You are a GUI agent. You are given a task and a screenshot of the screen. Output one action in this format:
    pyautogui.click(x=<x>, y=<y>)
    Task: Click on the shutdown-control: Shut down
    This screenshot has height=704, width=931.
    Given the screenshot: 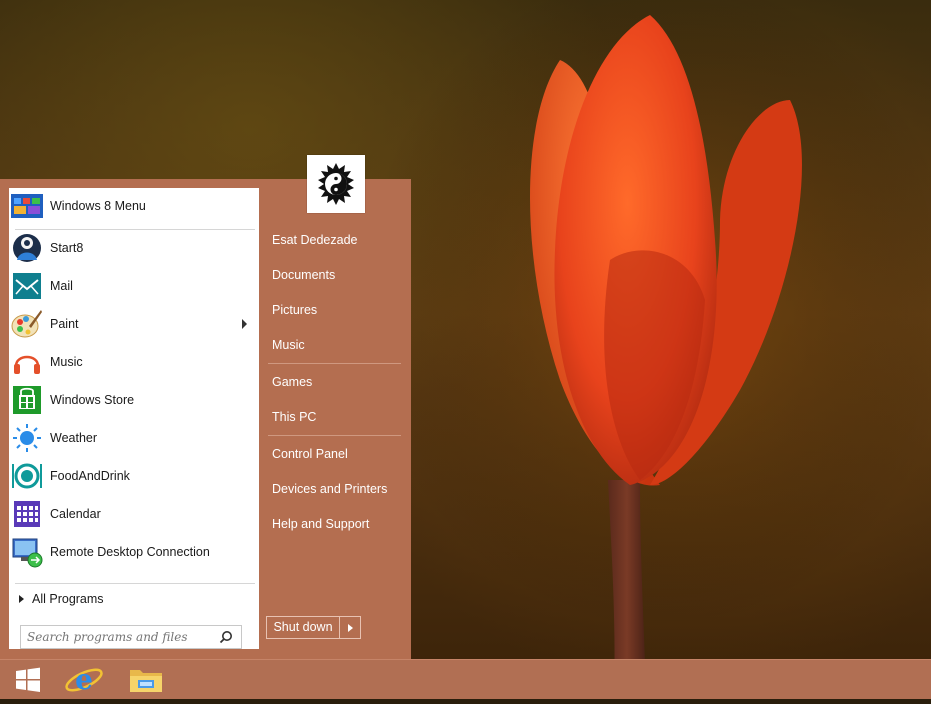 What is the action you would take?
    pyautogui.click(x=313, y=627)
    